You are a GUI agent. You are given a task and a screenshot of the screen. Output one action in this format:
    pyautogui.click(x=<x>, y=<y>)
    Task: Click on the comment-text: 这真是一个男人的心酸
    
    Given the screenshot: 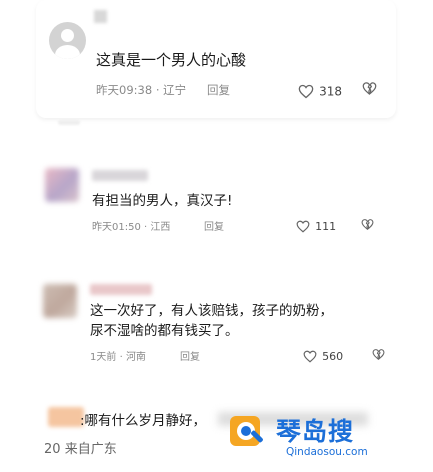 What is the action you would take?
    pyautogui.click(x=171, y=60)
    